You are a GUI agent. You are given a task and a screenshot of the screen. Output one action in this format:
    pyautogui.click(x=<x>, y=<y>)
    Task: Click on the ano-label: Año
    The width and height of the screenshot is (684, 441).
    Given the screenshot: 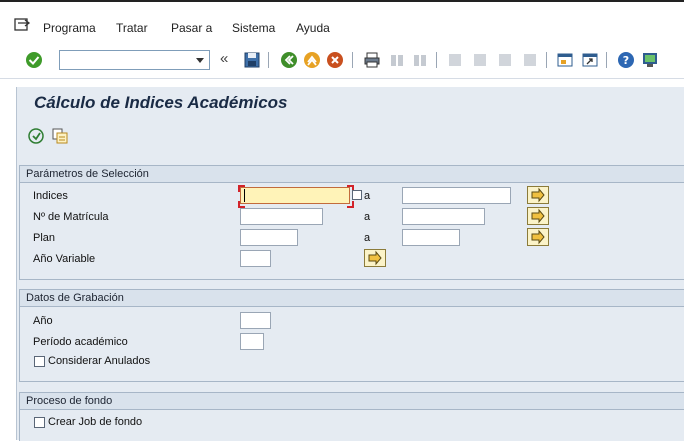 What is the action you would take?
    pyautogui.click(x=43, y=321)
    